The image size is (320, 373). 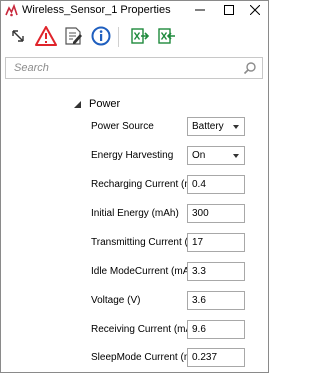 I want to click on warning-button, so click(x=46, y=36).